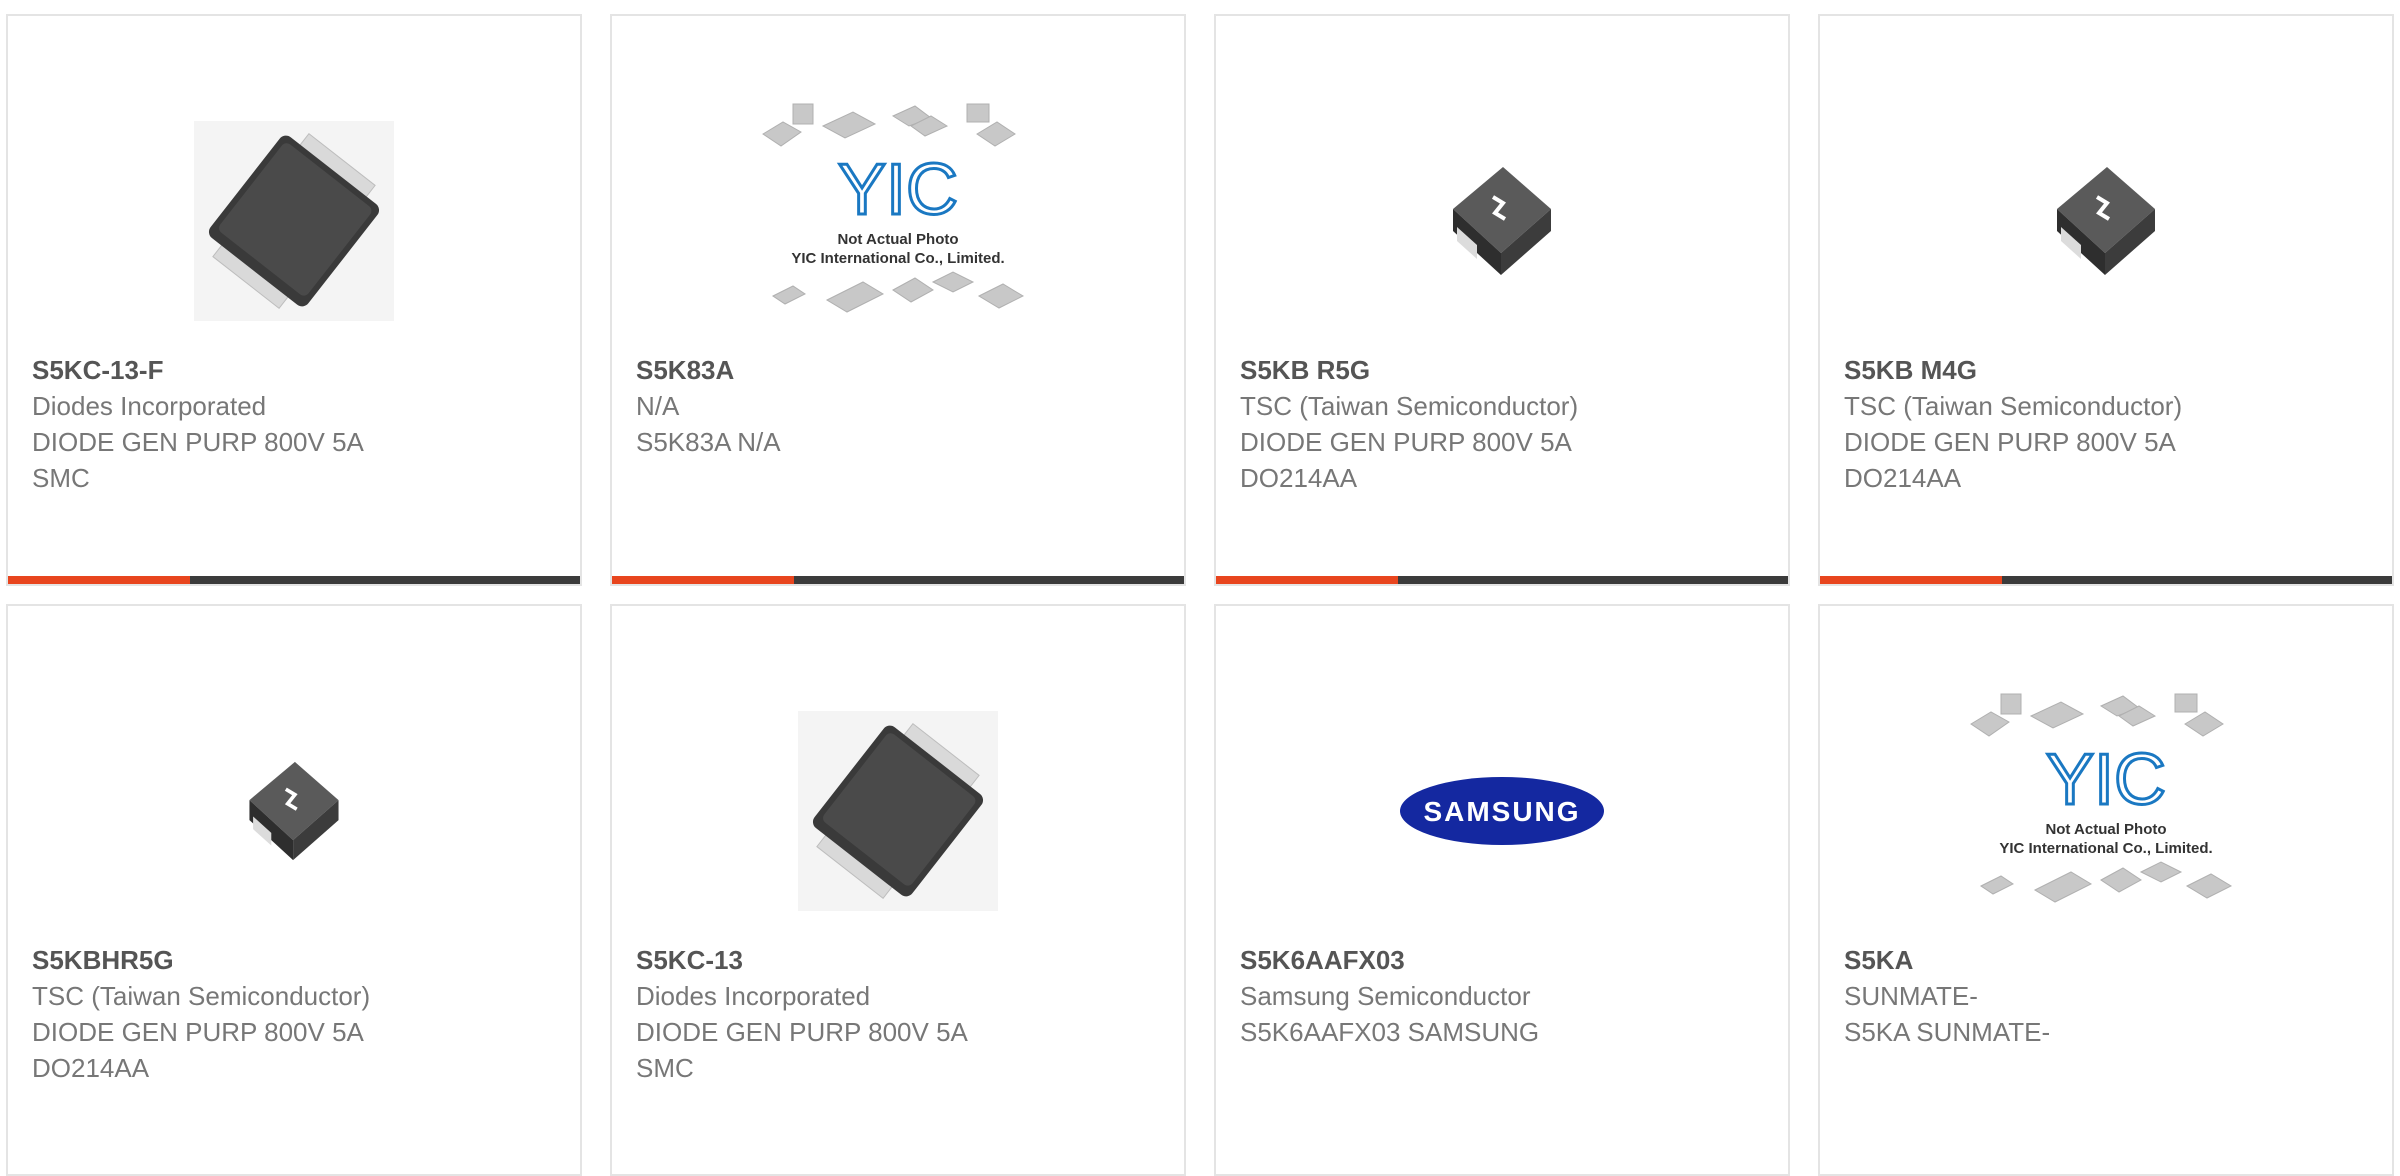 The image size is (2400, 1176). I want to click on manufacturer: Samsung Semiconductor, so click(1385, 996).